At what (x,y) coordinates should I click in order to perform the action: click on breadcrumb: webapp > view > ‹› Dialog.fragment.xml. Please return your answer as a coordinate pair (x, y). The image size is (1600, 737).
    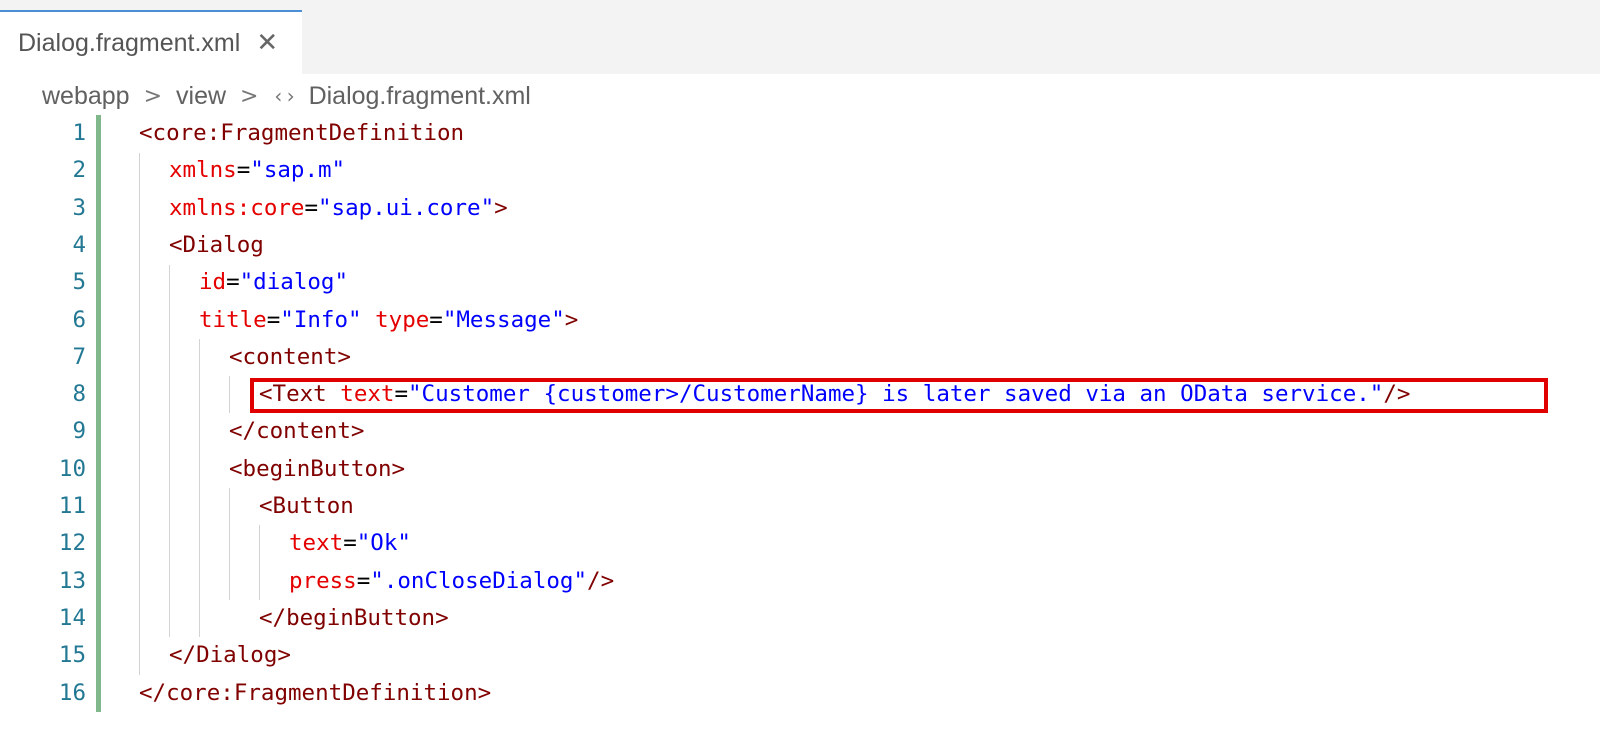
    Looking at the image, I should click on (286, 96).